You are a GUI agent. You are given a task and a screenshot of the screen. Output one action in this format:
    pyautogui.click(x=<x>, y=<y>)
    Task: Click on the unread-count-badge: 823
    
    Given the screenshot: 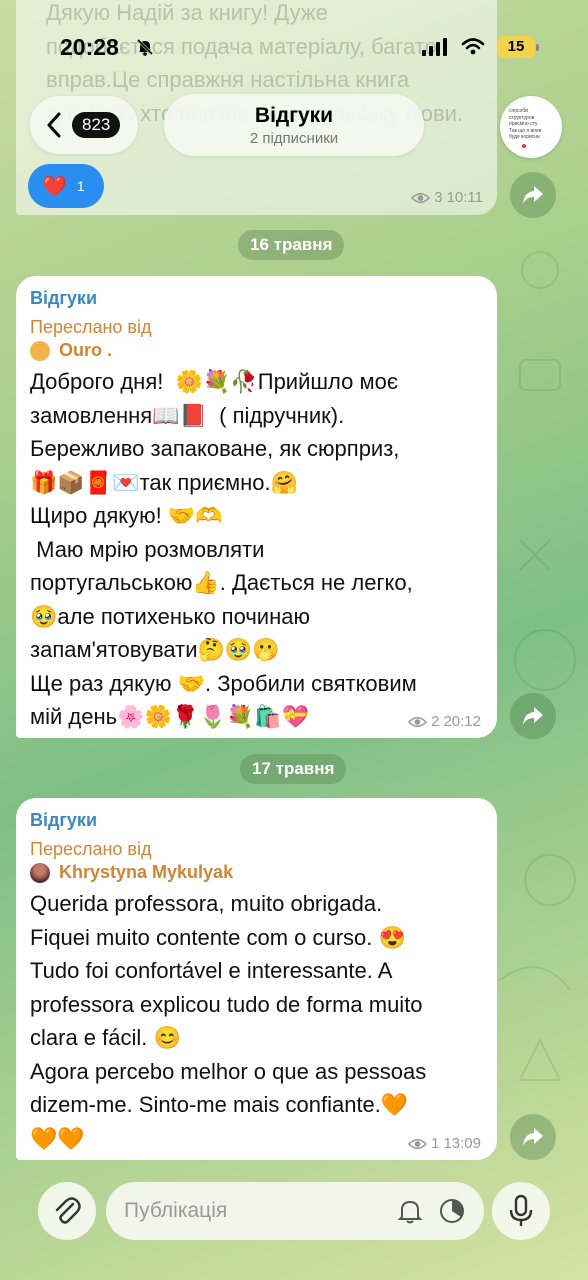 What is the action you would take?
    pyautogui.click(x=96, y=125)
    